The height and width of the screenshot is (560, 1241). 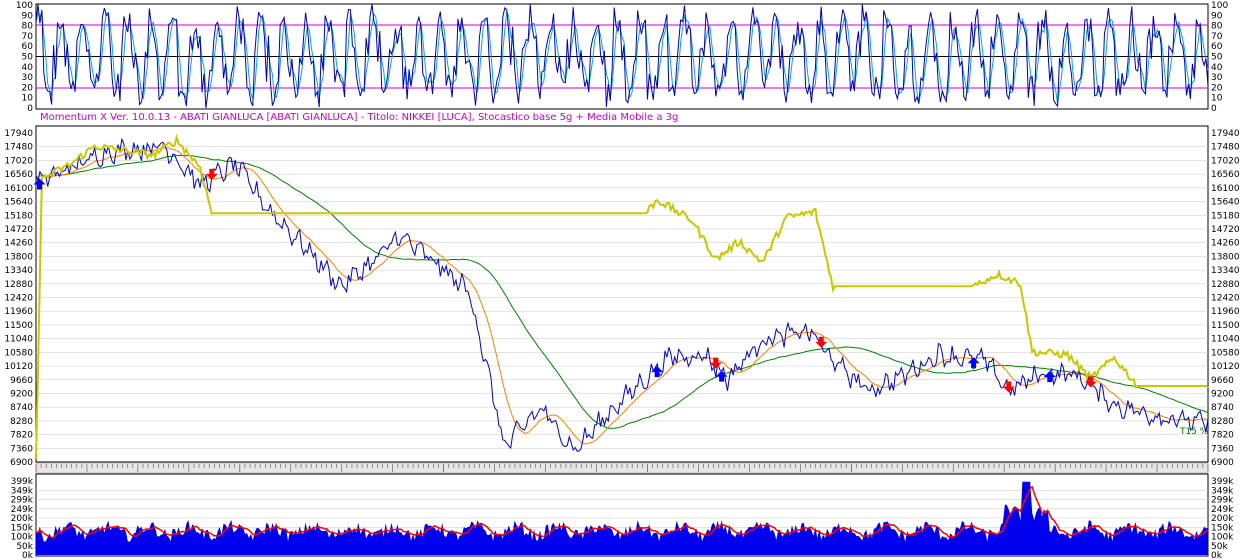 What do you see at coordinates (30, 109) in the screenshot?
I see `y-tick-label-left: 0` at bounding box center [30, 109].